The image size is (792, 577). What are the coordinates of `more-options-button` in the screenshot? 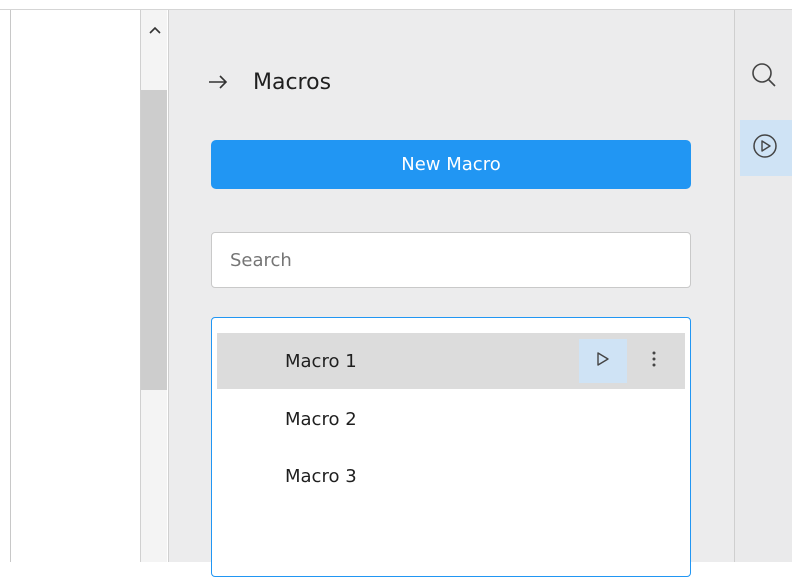 It's located at (654, 361).